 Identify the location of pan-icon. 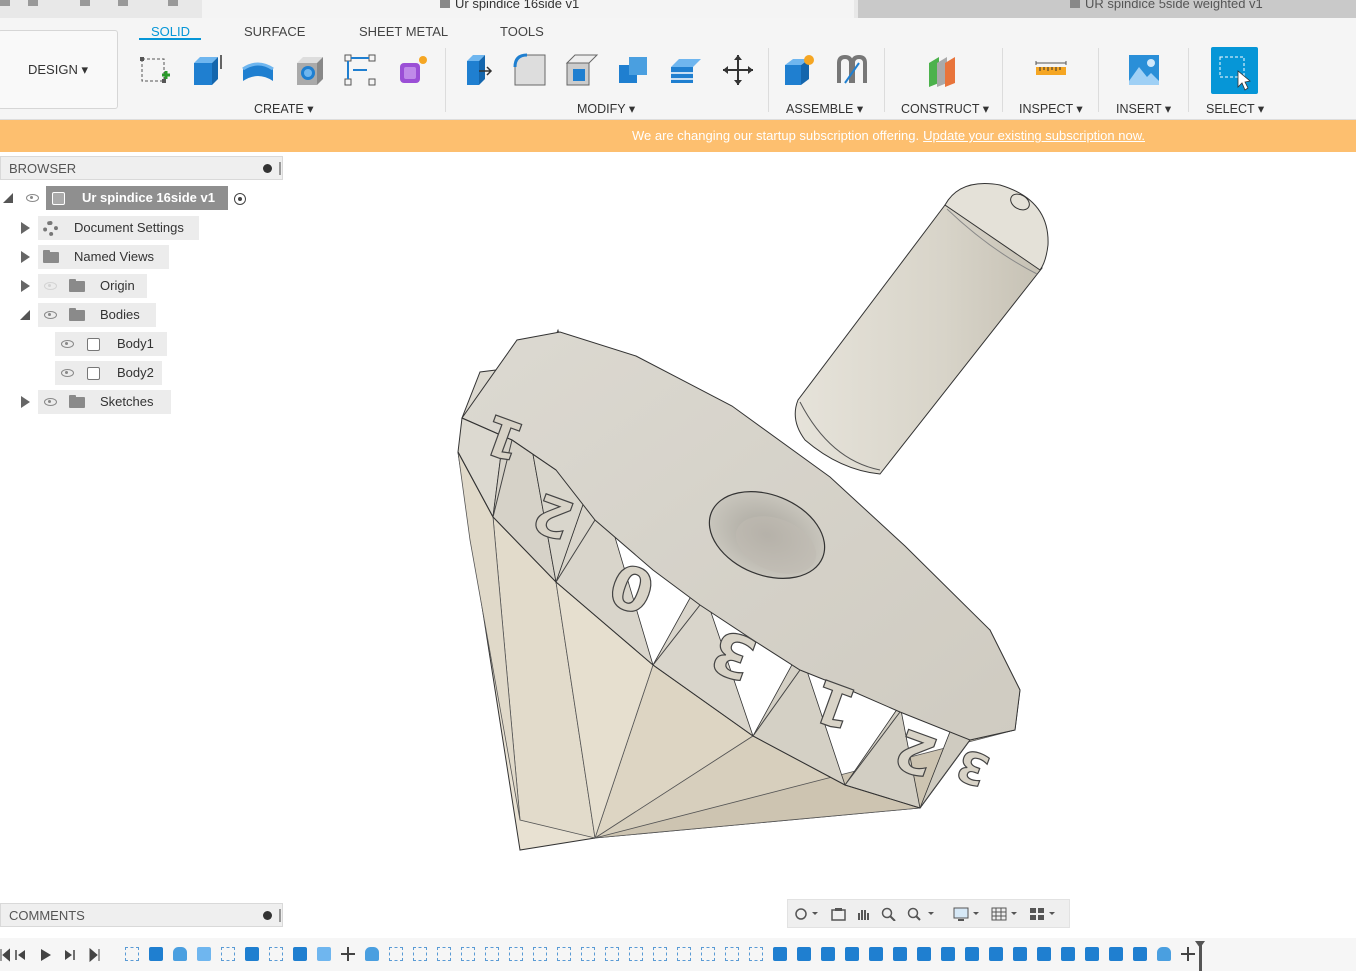
(863, 914).